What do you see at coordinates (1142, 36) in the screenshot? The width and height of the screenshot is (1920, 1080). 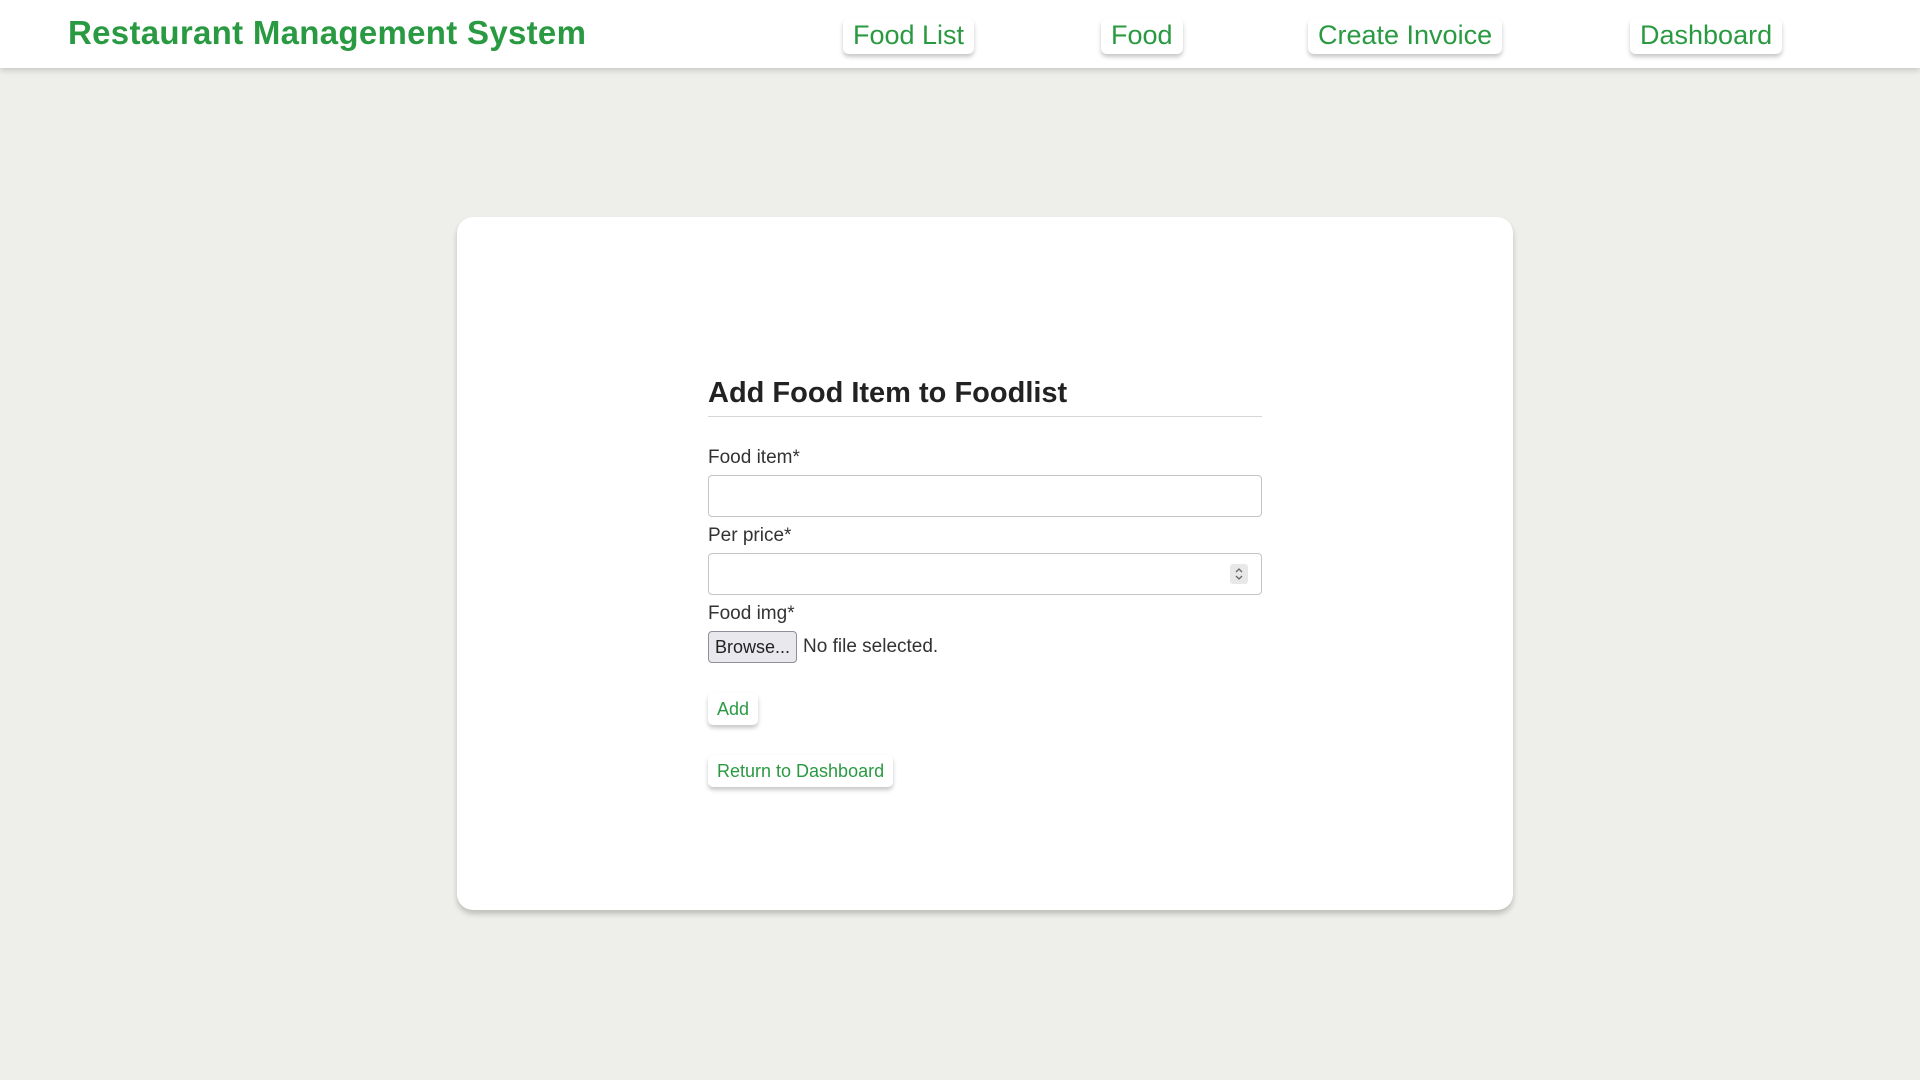 I see `nav-food: Food` at bounding box center [1142, 36].